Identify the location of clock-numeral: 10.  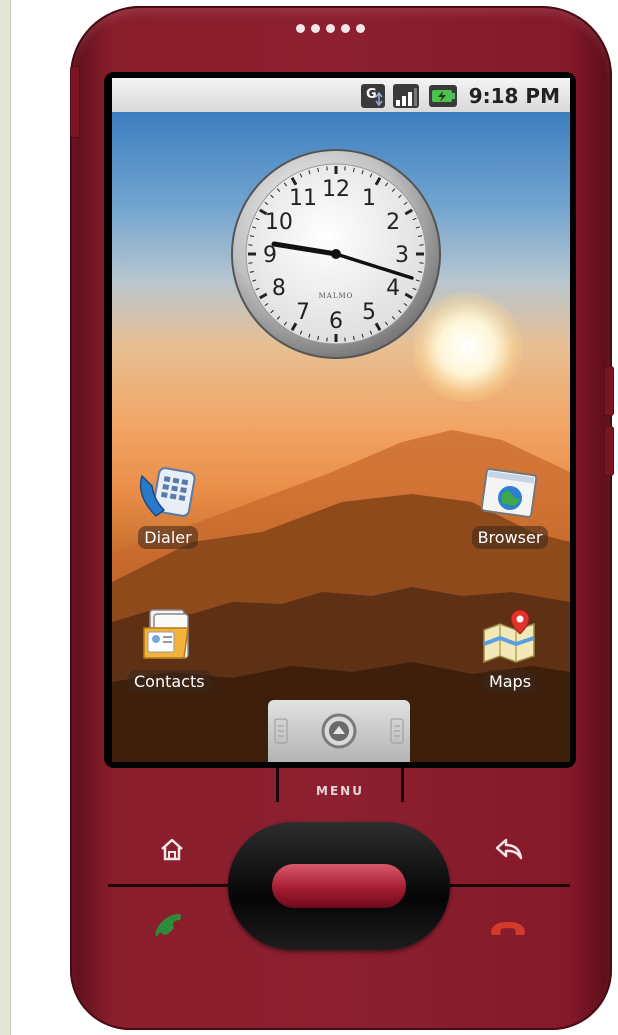
(279, 222).